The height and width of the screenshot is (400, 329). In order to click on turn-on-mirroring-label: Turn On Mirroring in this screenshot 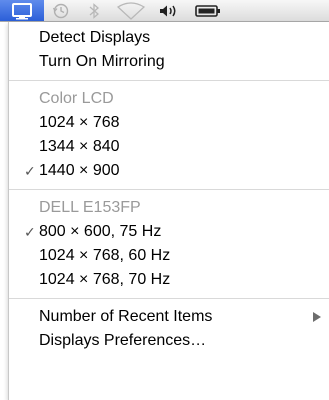, I will do `click(102, 61)`.